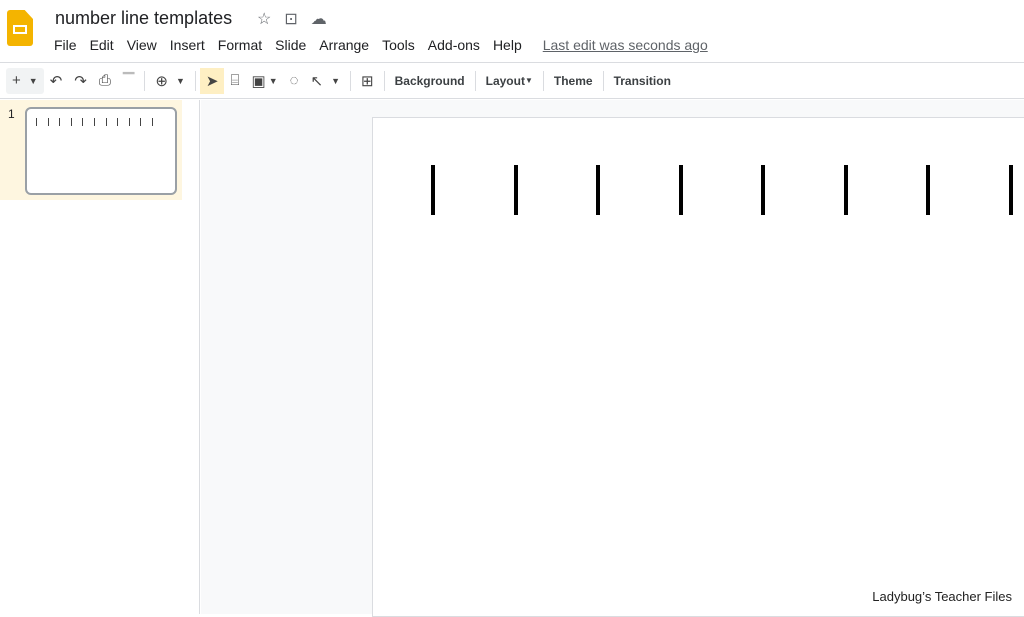 The height and width of the screenshot is (617, 1024). What do you see at coordinates (430, 81) in the screenshot?
I see `background-button: Background` at bounding box center [430, 81].